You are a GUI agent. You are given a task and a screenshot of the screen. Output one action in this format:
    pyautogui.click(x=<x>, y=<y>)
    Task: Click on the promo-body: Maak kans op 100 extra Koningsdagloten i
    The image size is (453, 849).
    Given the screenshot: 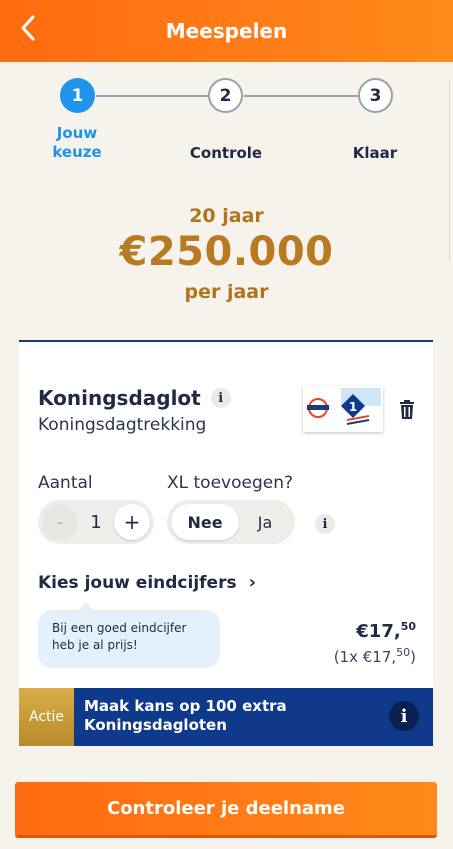 What is the action you would take?
    pyautogui.click(x=253, y=717)
    